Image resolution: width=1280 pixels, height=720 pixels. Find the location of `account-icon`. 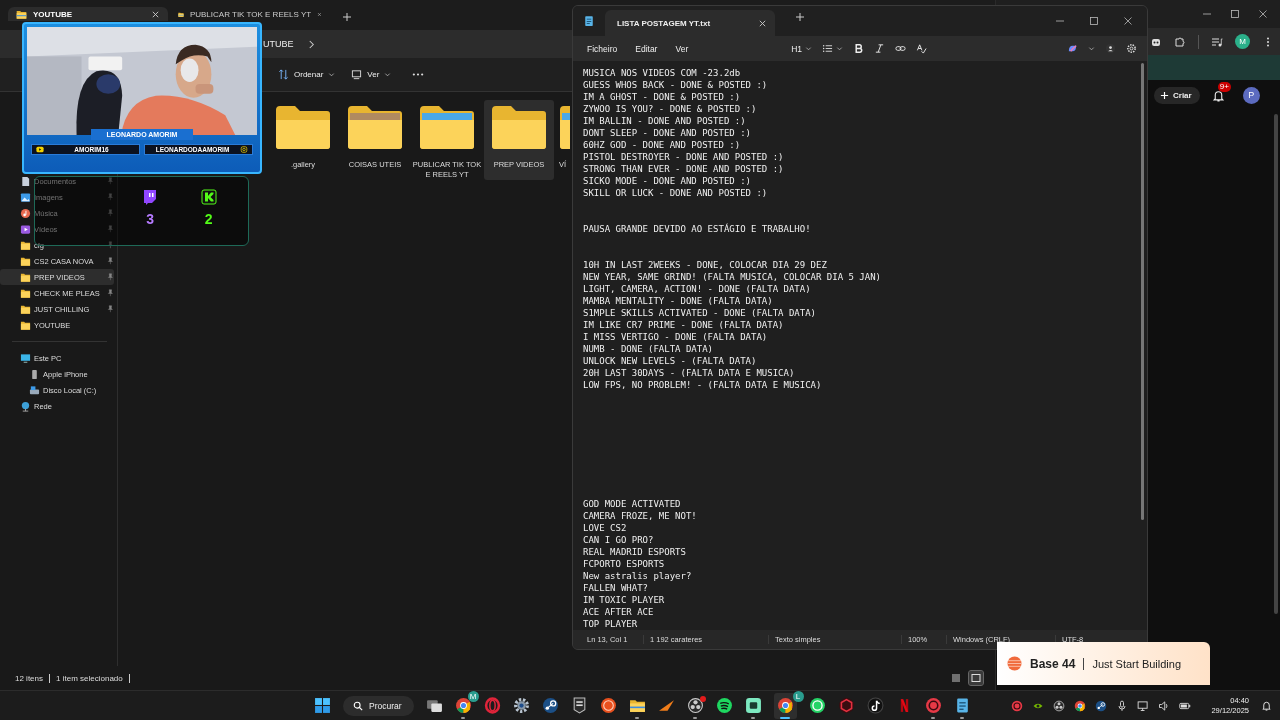

account-icon is located at coordinates (1110, 48).